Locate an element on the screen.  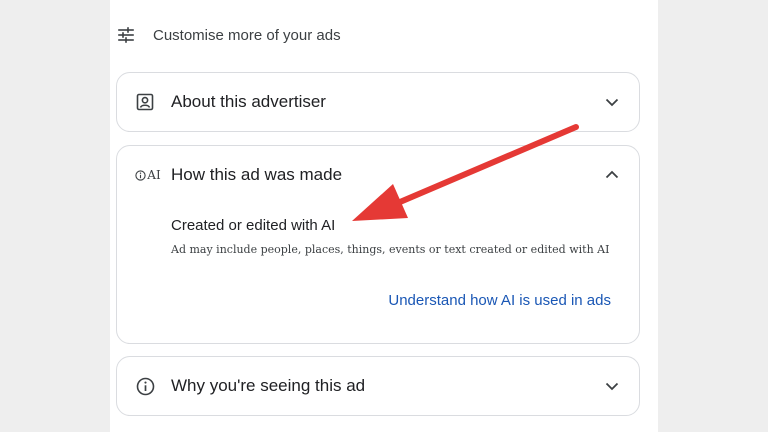
how-ad-made-title: How this ad was made is located at coordinates (257, 174).